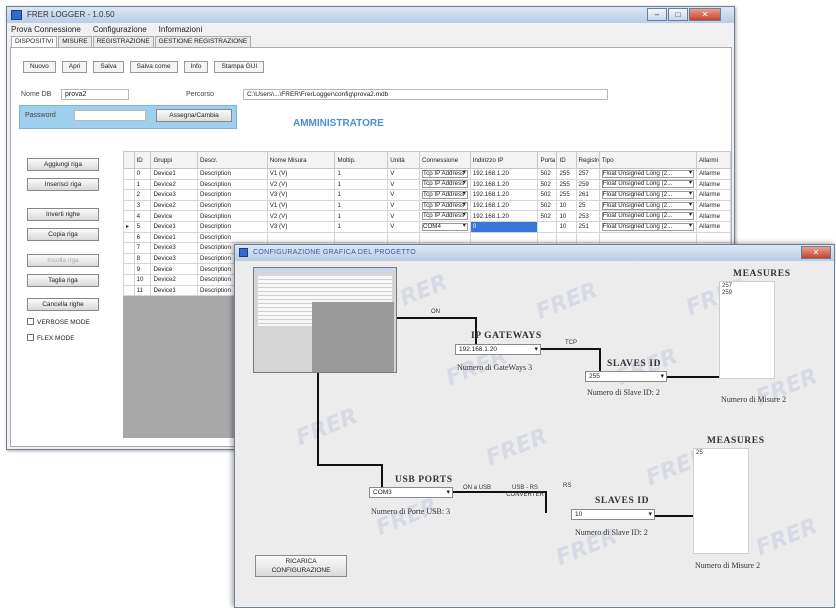  Describe the element at coordinates (587, 226) in the screenshot. I see `table-cell: 251` at that location.